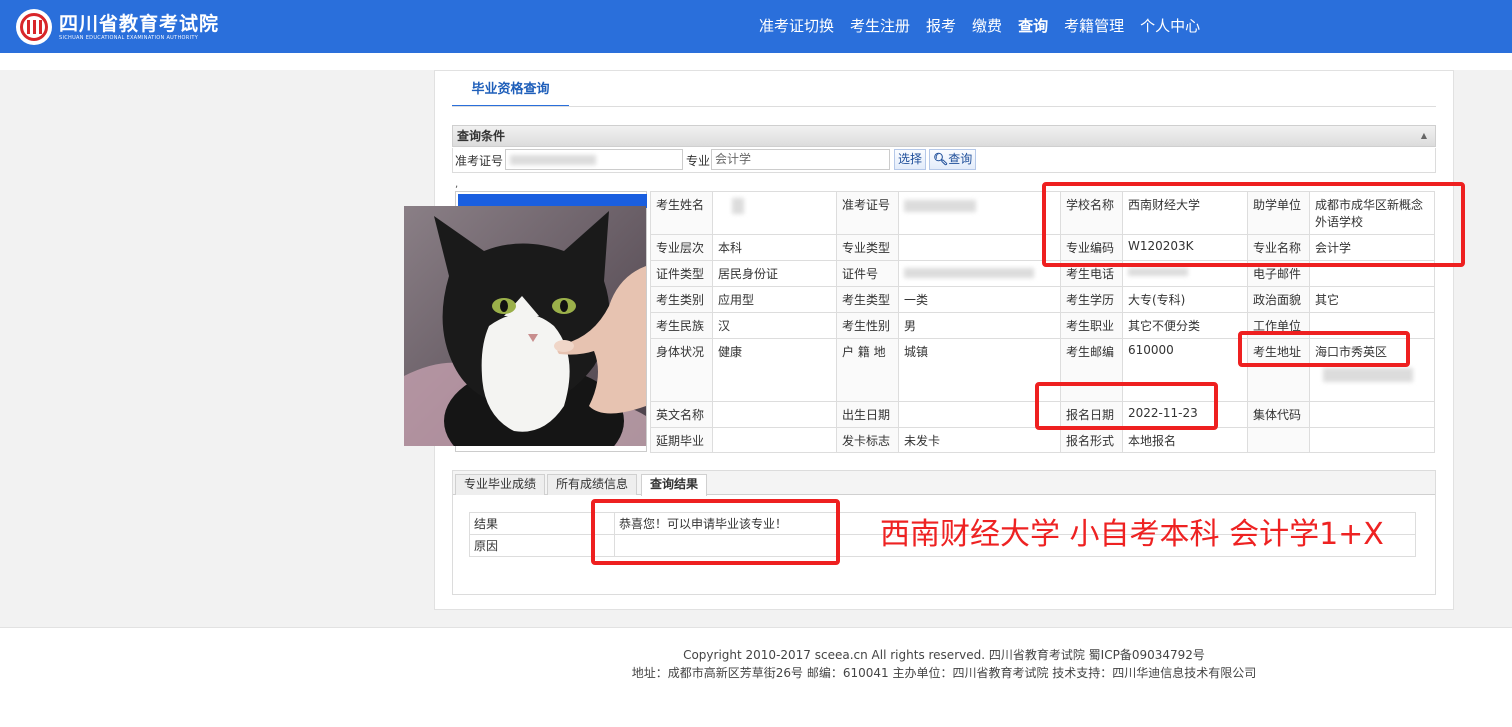 The width and height of the screenshot is (1512, 727). What do you see at coordinates (1091, 299) in the screenshot?
I see `label-education: 考生学历` at bounding box center [1091, 299].